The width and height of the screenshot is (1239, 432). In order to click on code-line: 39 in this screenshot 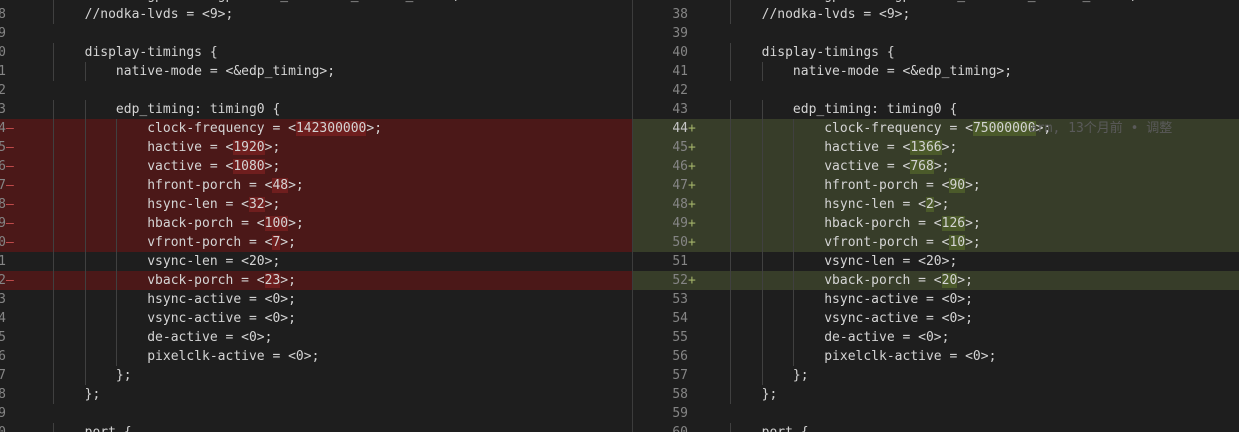, I will do `click(936, 33)`.